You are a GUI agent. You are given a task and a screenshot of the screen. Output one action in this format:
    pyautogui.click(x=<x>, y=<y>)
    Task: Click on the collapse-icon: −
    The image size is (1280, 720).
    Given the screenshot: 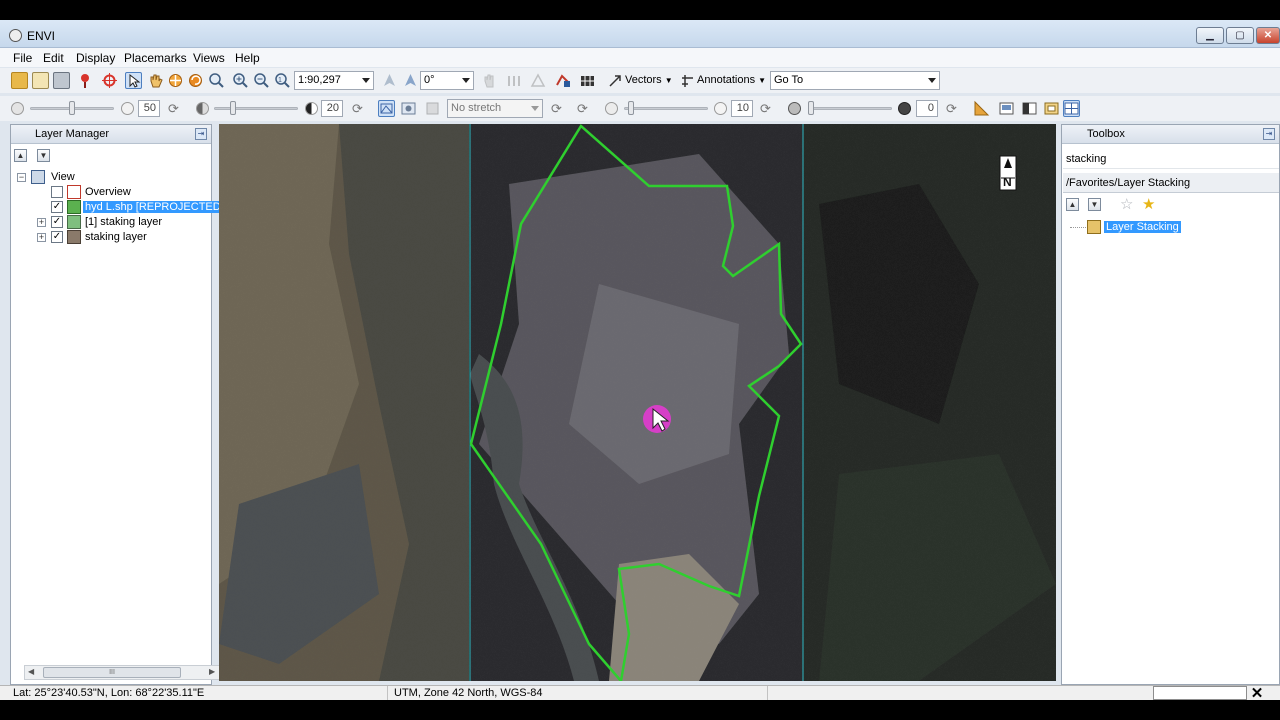 What is the action you would take?
    pyautogui.click(x=21, y=177)
    